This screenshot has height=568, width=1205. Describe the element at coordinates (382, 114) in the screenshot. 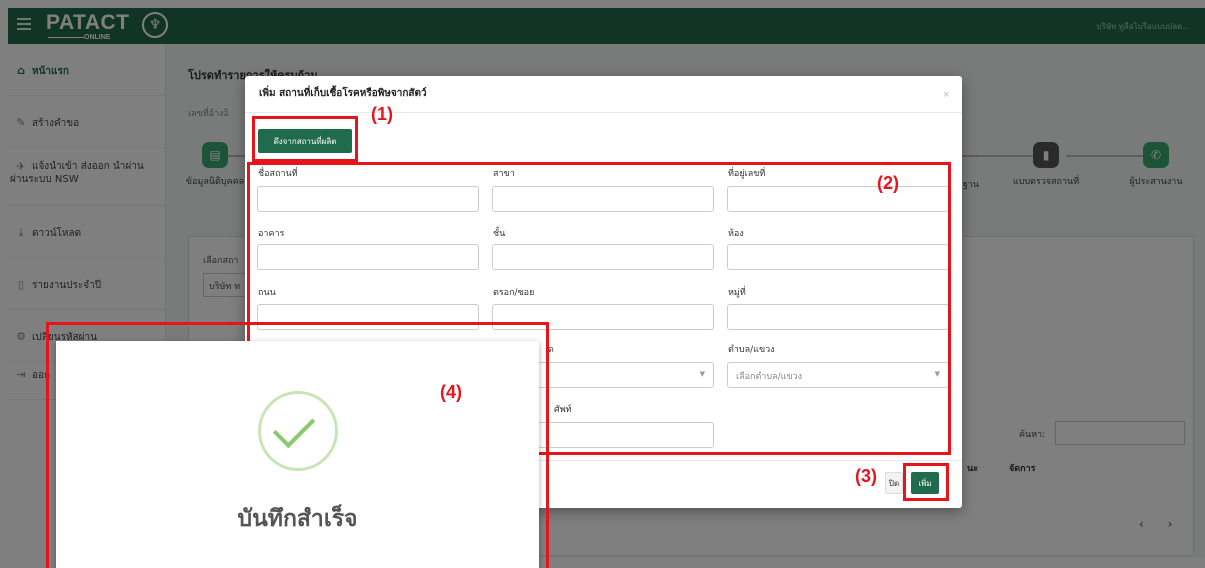

I see `annotation-label-1: (1)` at that location.